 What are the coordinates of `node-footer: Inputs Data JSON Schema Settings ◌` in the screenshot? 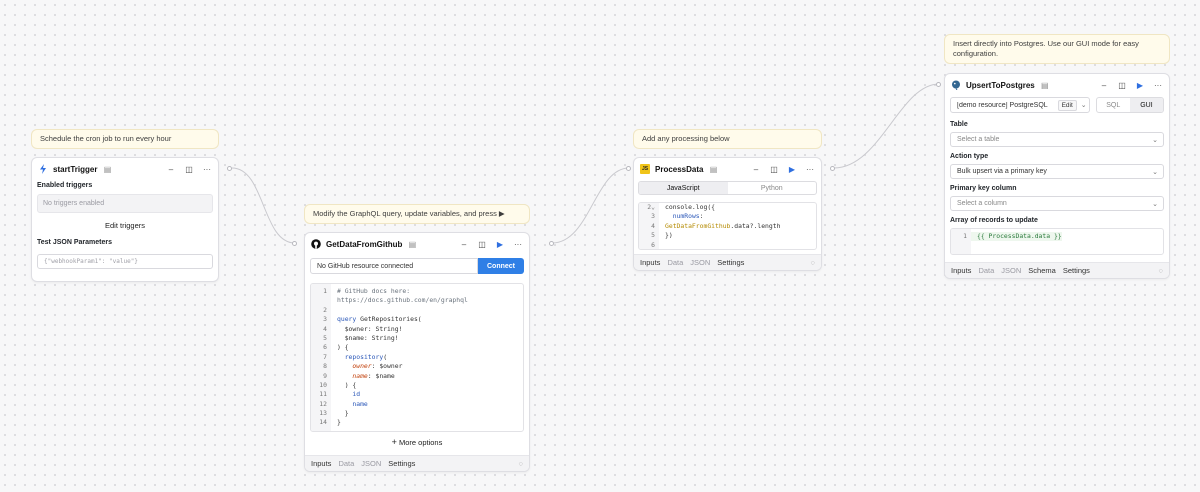 It's located at (1057, 270).